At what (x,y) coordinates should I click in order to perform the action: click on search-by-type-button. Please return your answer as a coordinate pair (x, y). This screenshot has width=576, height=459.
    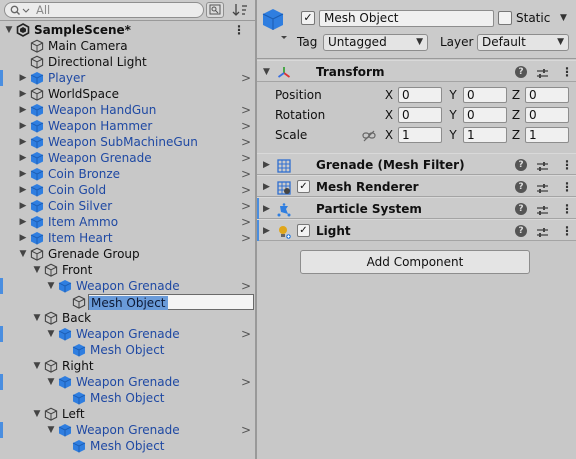
    Looking at the image, I should click on (215, 10).